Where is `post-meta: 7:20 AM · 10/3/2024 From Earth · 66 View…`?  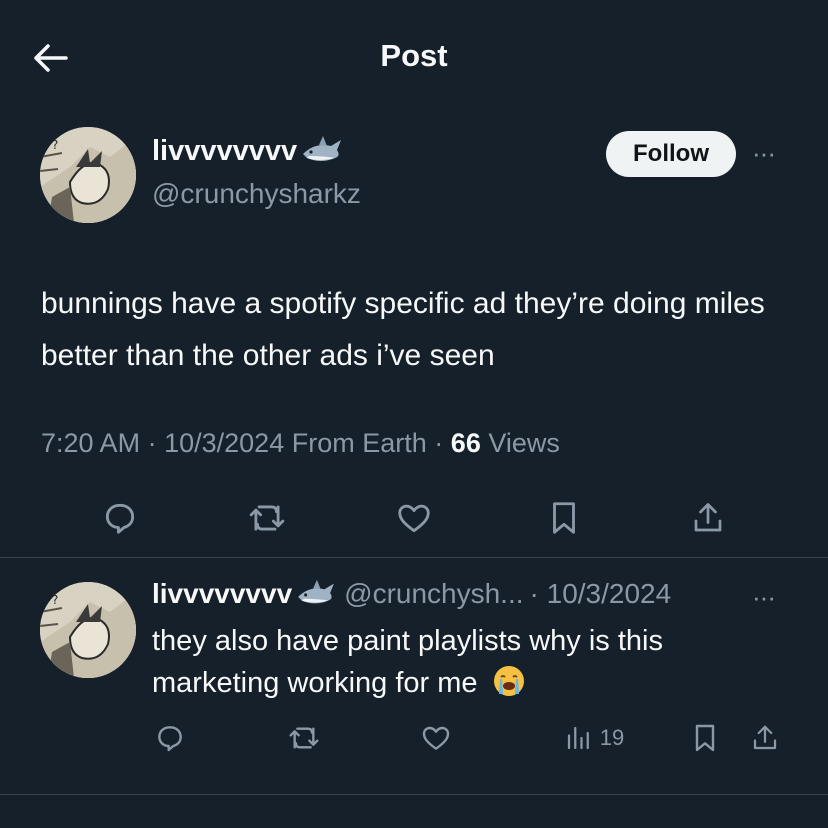
post-meta: 7:20 AM · 10/3/2024 From Earth · 66 View… is located at coordinates (300, 443).